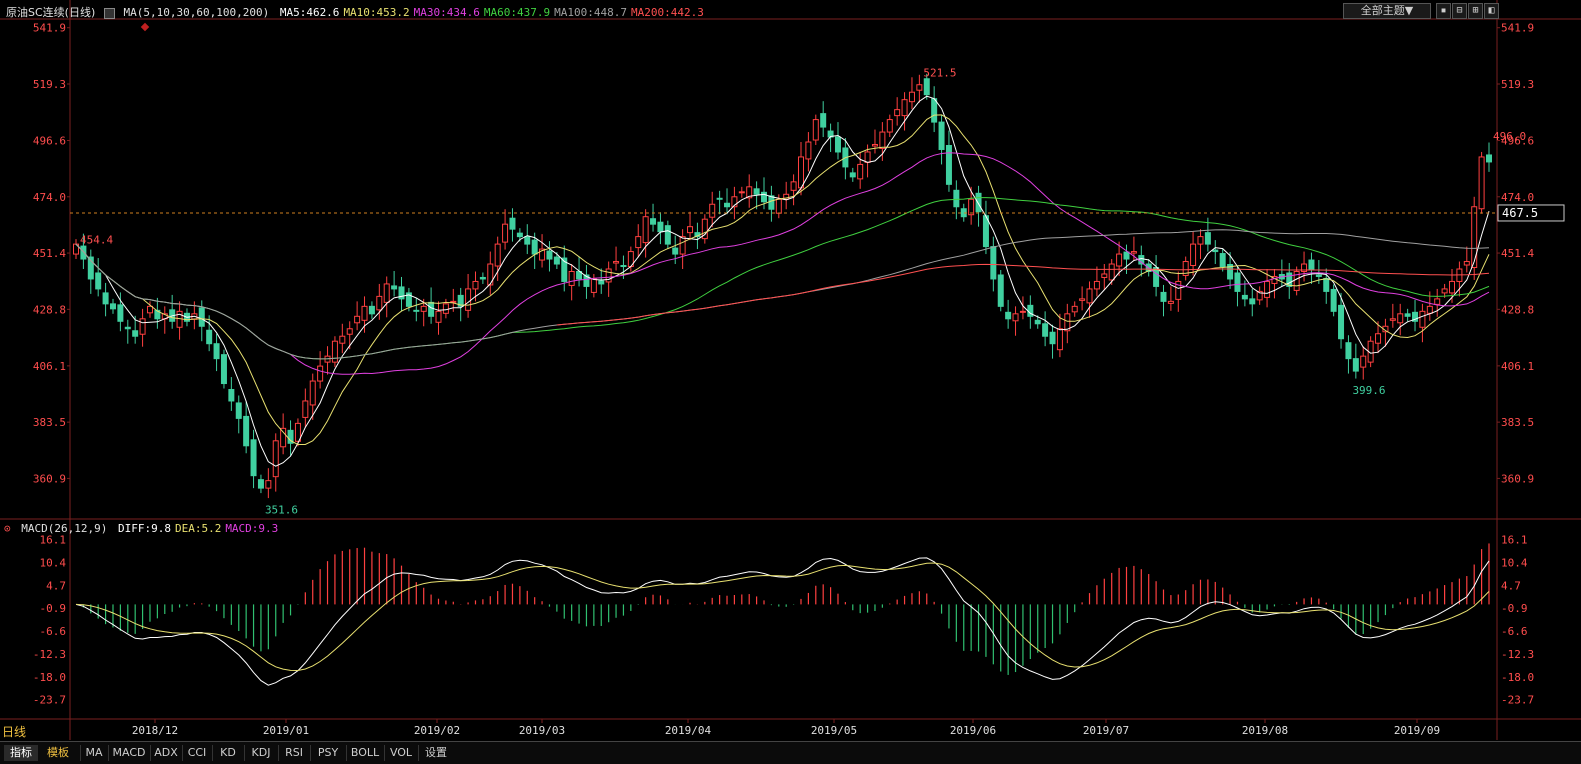 This screenshot has height=764, width=1581. What do you see at coordinates (49, 141) in the screenshot?
I see `y-tick-label: 496.6` at bounding box center [49, 141].